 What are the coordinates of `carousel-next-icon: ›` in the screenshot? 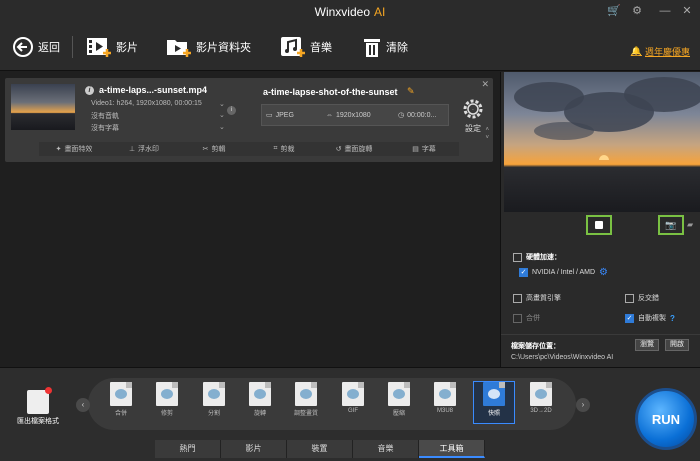 It's located at (583, 405).